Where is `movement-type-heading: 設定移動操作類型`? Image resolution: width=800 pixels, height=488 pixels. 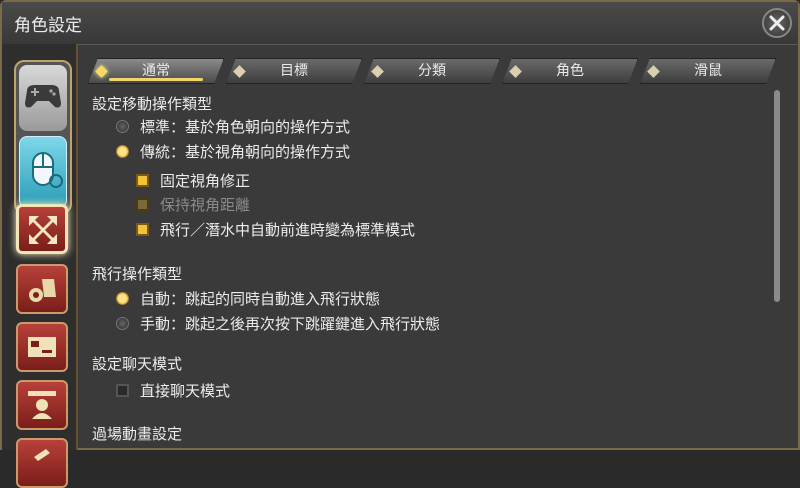
movement-type-heading: 設定移動操作類型 is located at coordinates (152, 104).